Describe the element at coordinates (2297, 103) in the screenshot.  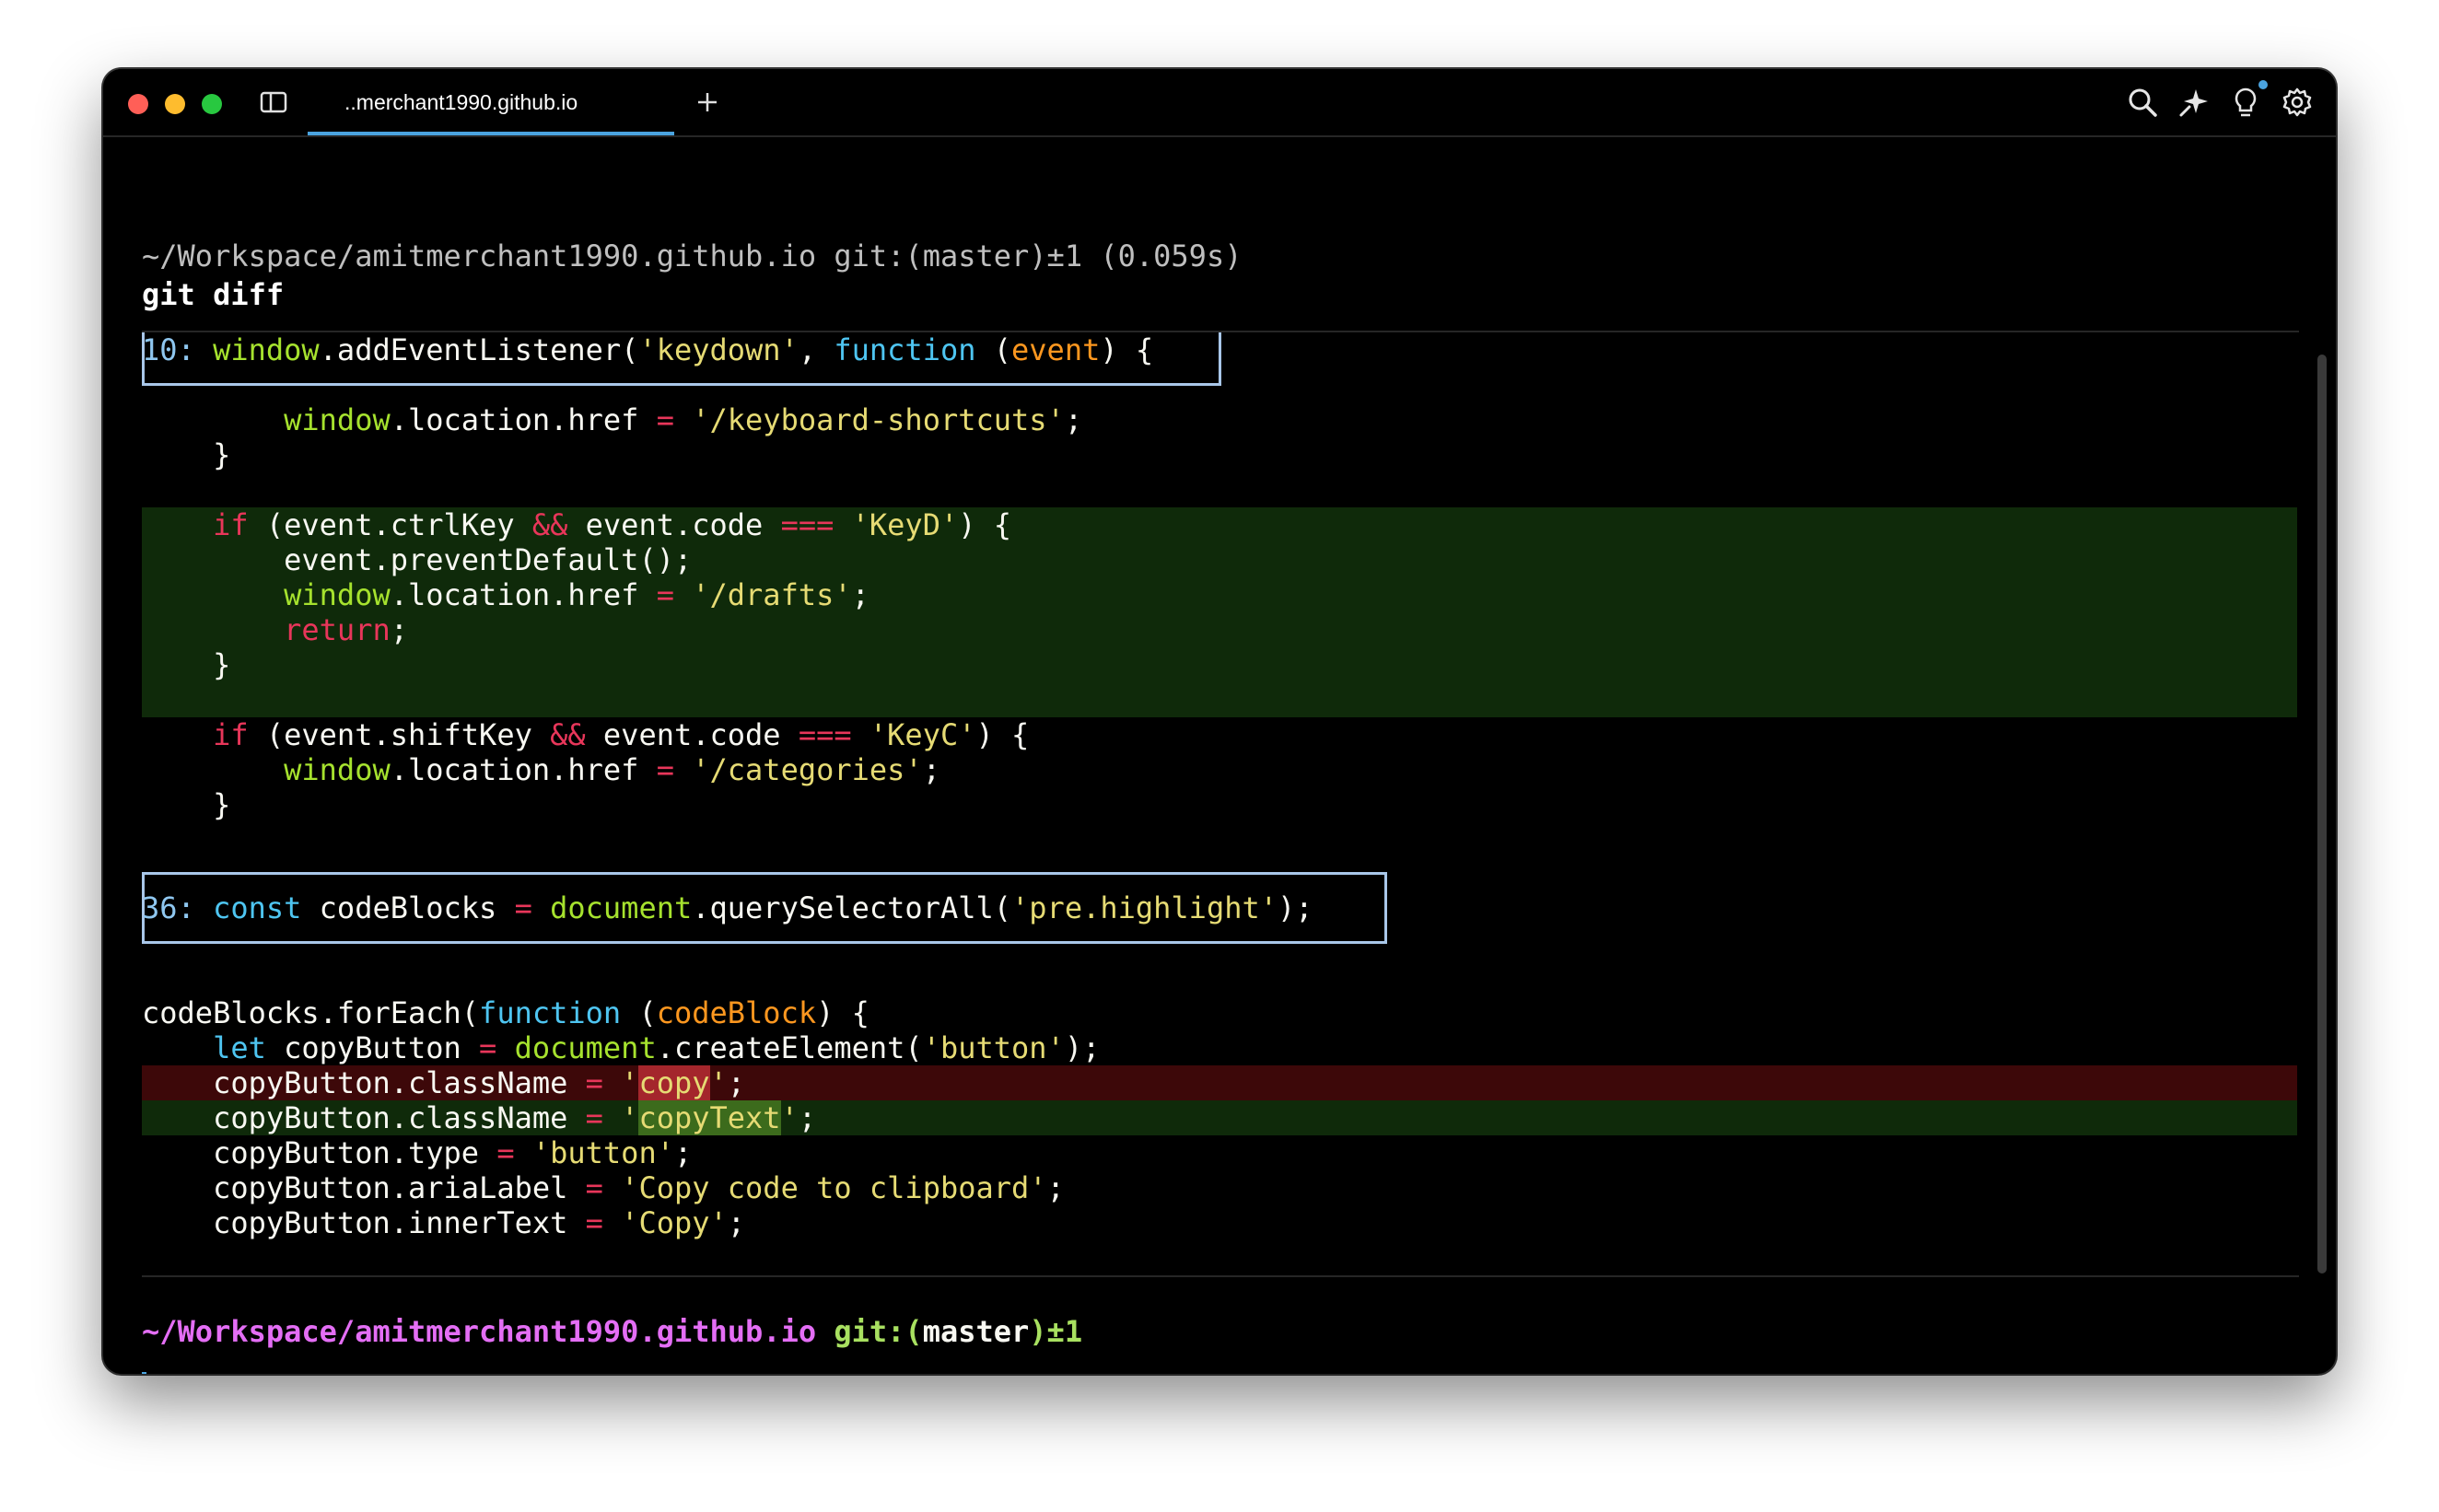
I see `gear-icon` at that location.